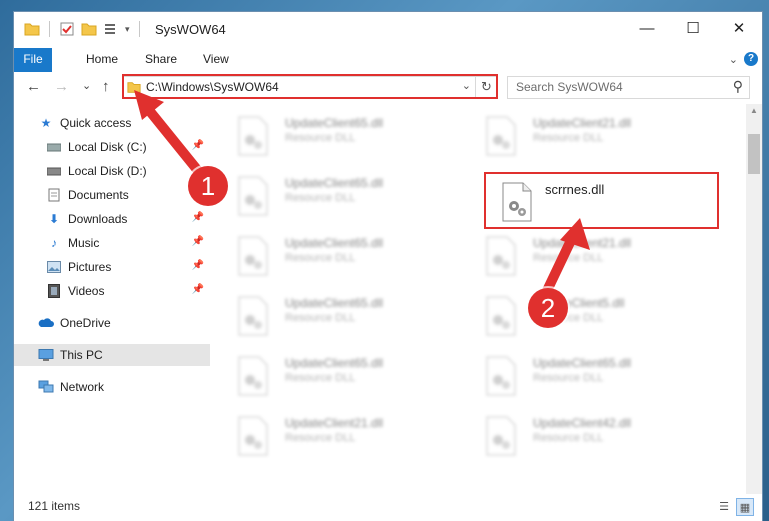  Describe the element at coordinates (54, 267) in the screenshot. I see `pictures-icon` at that location.